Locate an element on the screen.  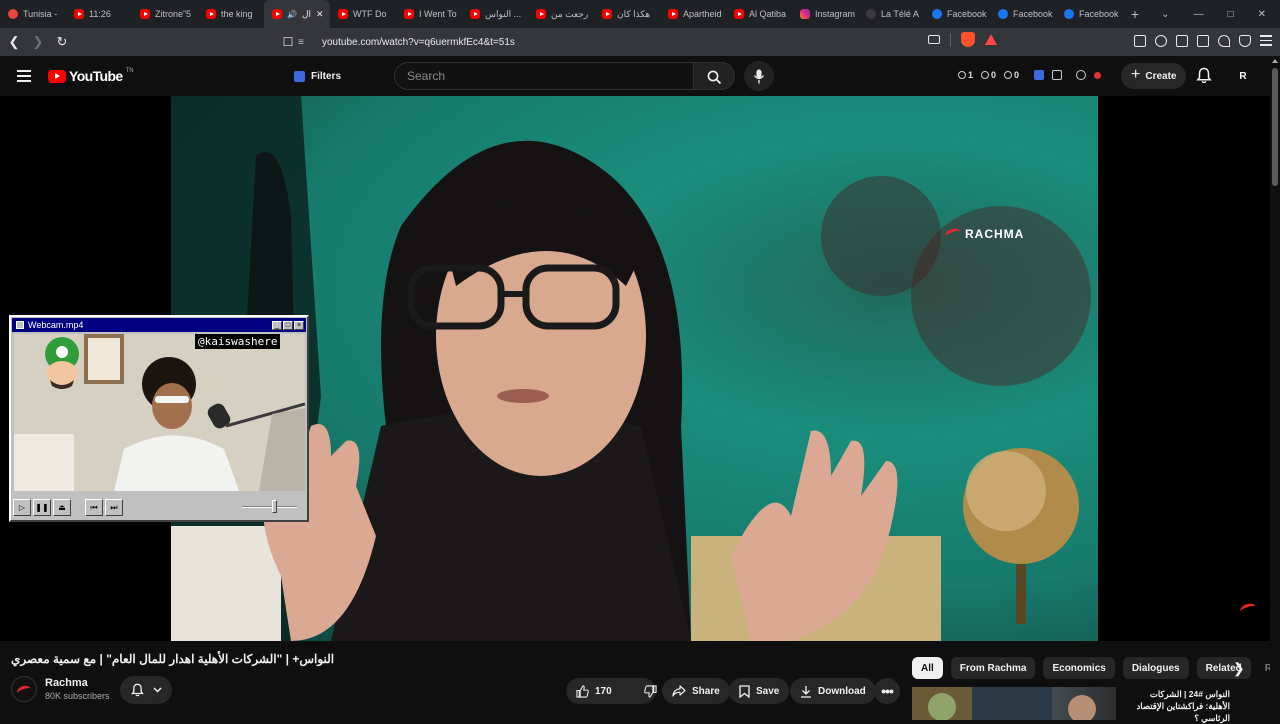
chip-dialogues: Dialogues is located at coordinates (1155, 668).